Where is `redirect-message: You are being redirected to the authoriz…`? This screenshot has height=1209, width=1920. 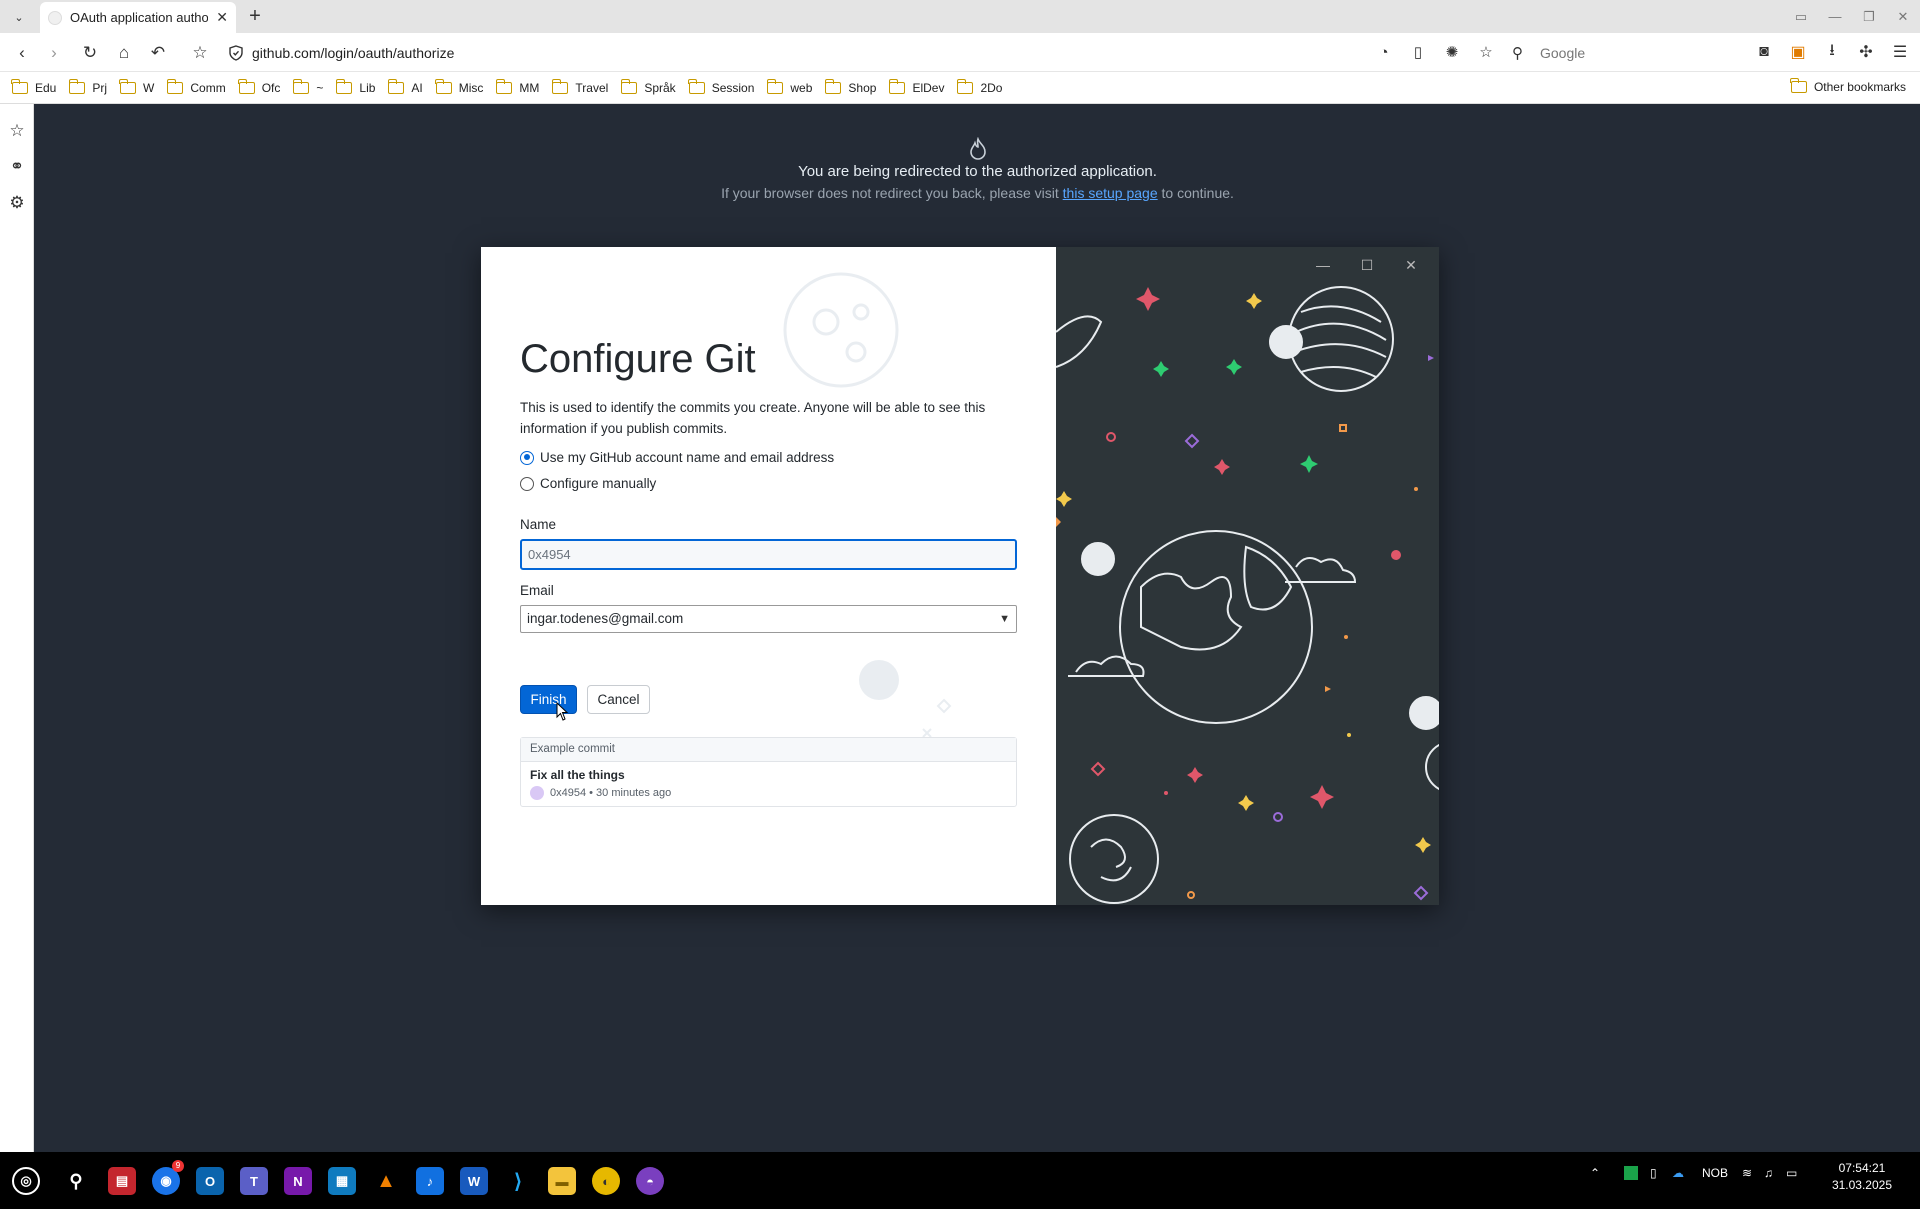
redirect-message: You are being redirected to the authoriz… is located at coordinates (977, 171).